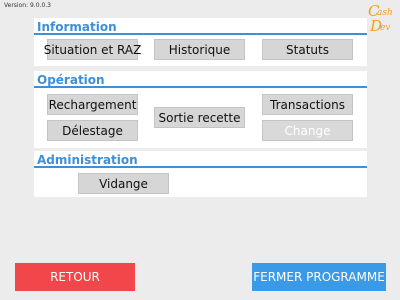 This screenshot has height=300, width=400. I want to click on version-label: Version: 9.0.0.3, so click(27, 5).